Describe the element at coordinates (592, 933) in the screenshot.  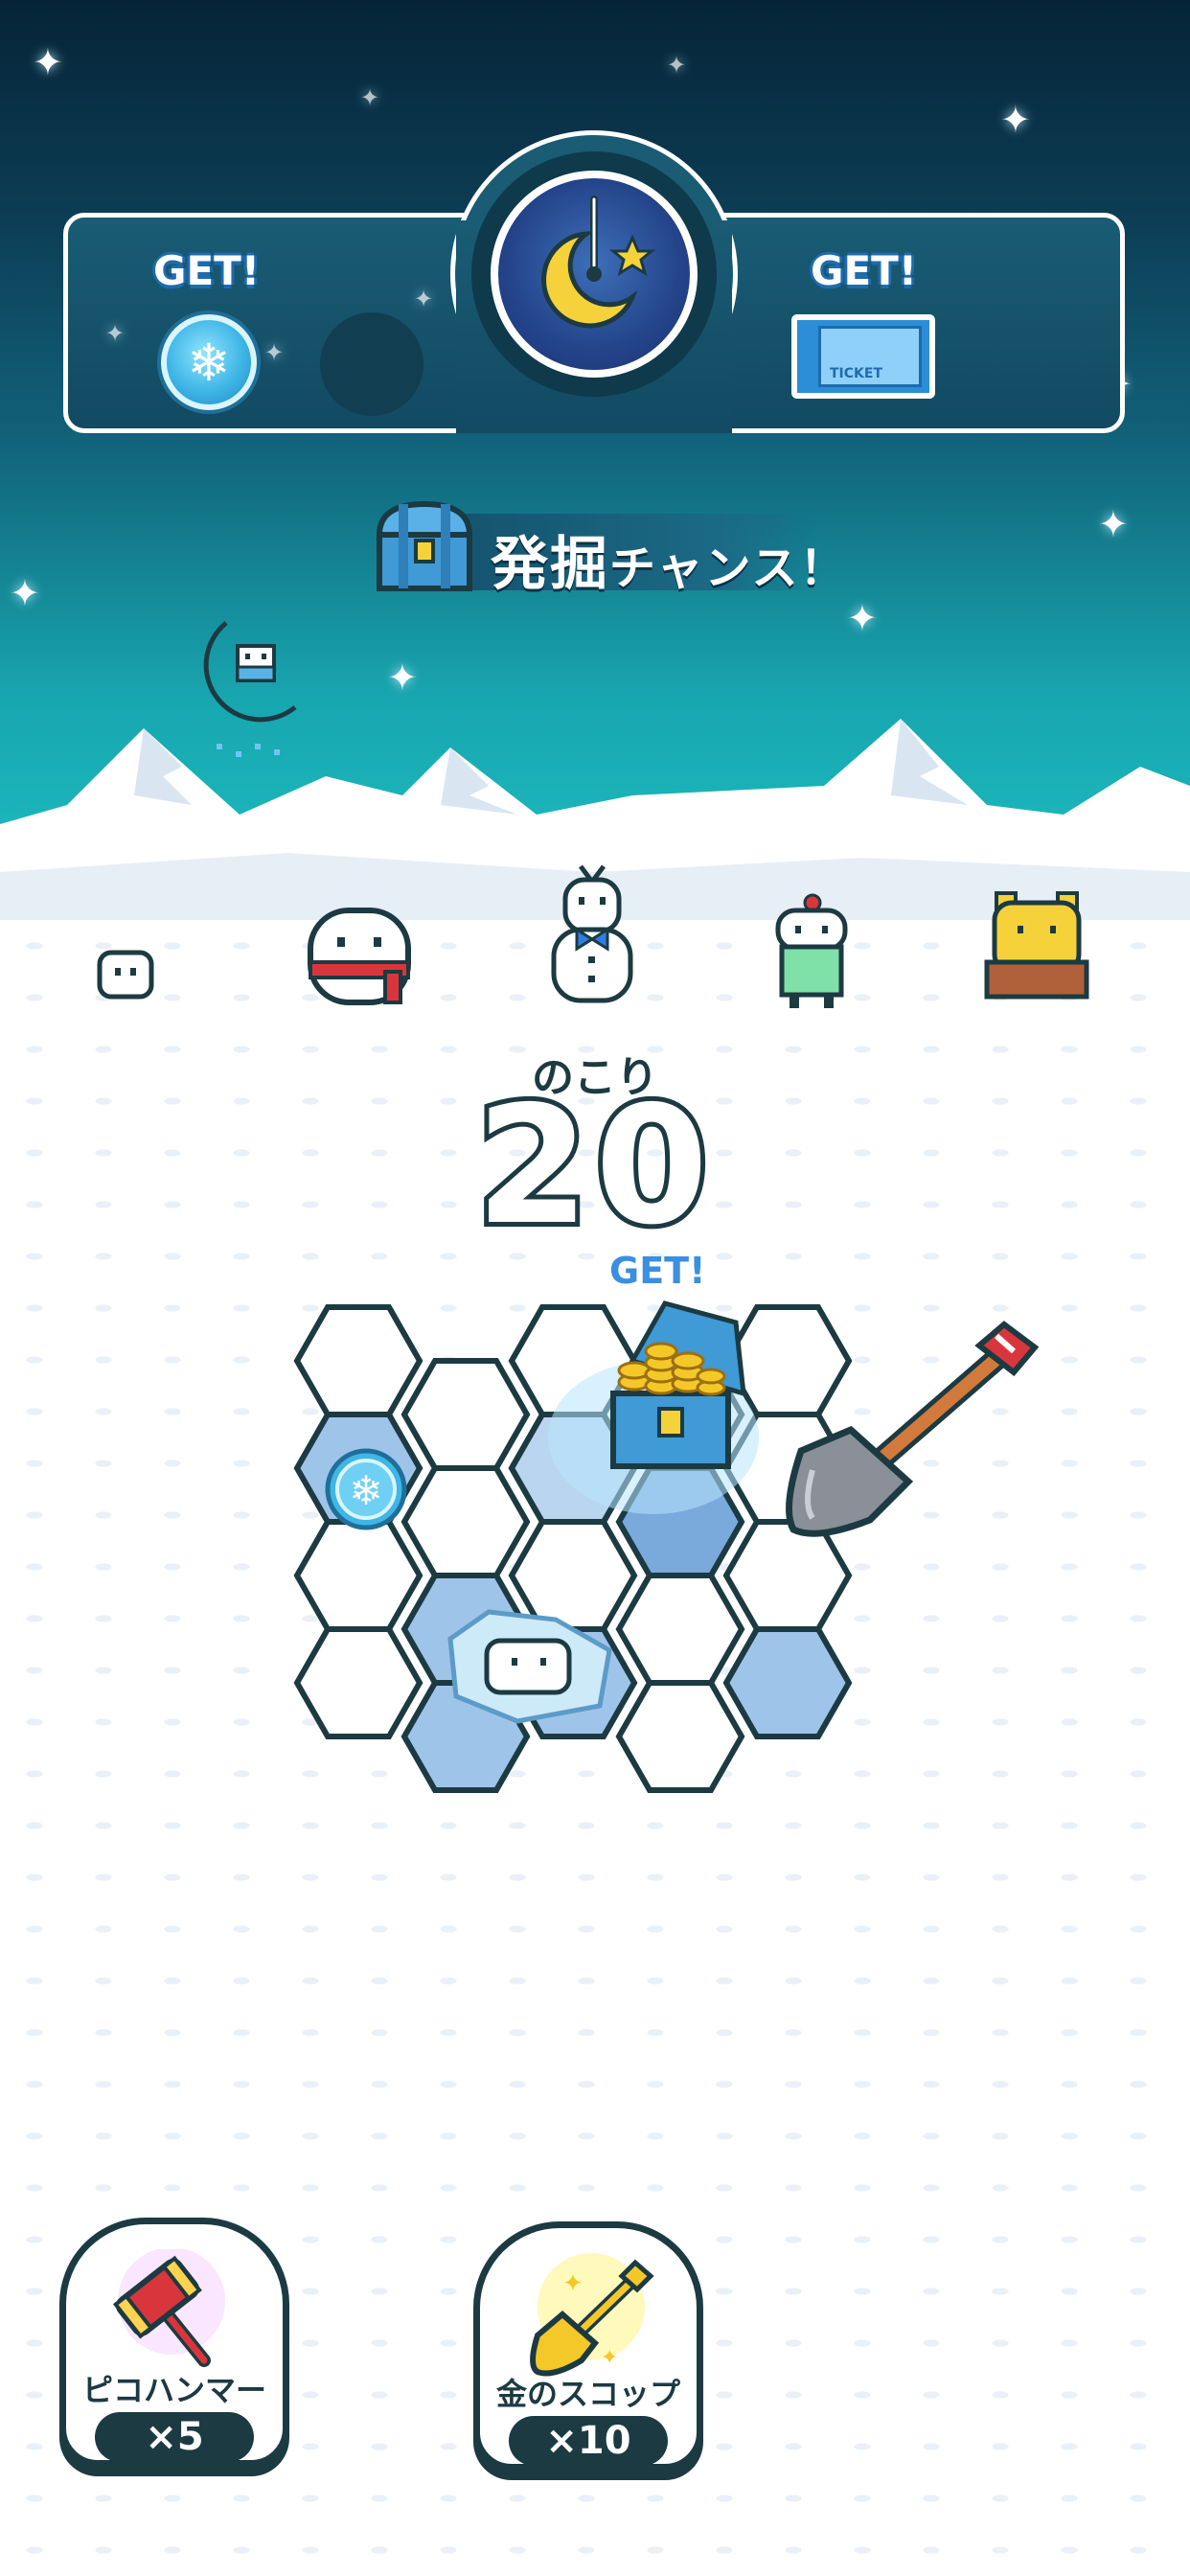
I see `snowman-character` at that location.